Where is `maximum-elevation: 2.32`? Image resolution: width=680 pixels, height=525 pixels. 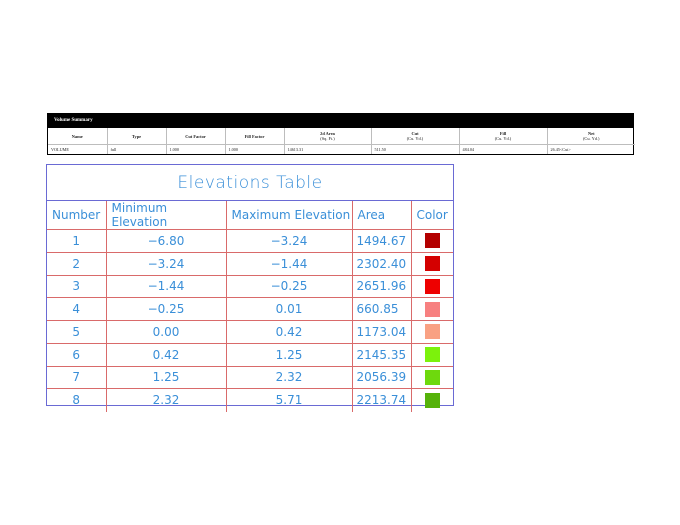 maximum-elevation: 2.32 is located at coordinates (289, 378).